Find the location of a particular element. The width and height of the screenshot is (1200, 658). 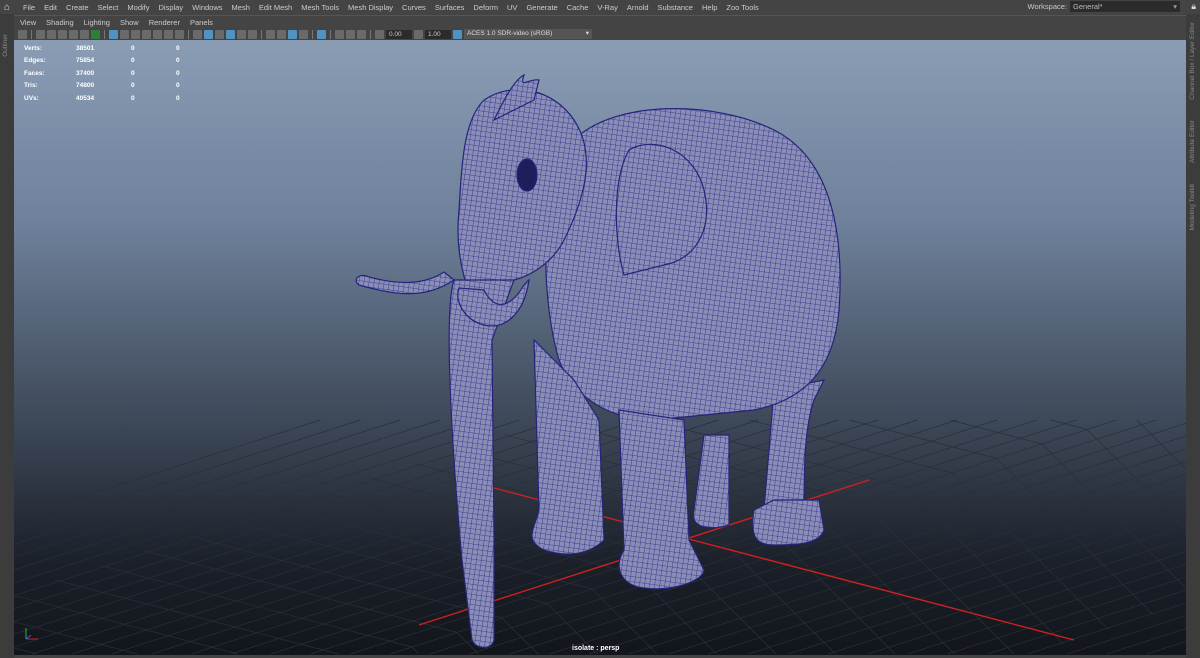

menu-edit: Edit is located at coordinates (50, 7).